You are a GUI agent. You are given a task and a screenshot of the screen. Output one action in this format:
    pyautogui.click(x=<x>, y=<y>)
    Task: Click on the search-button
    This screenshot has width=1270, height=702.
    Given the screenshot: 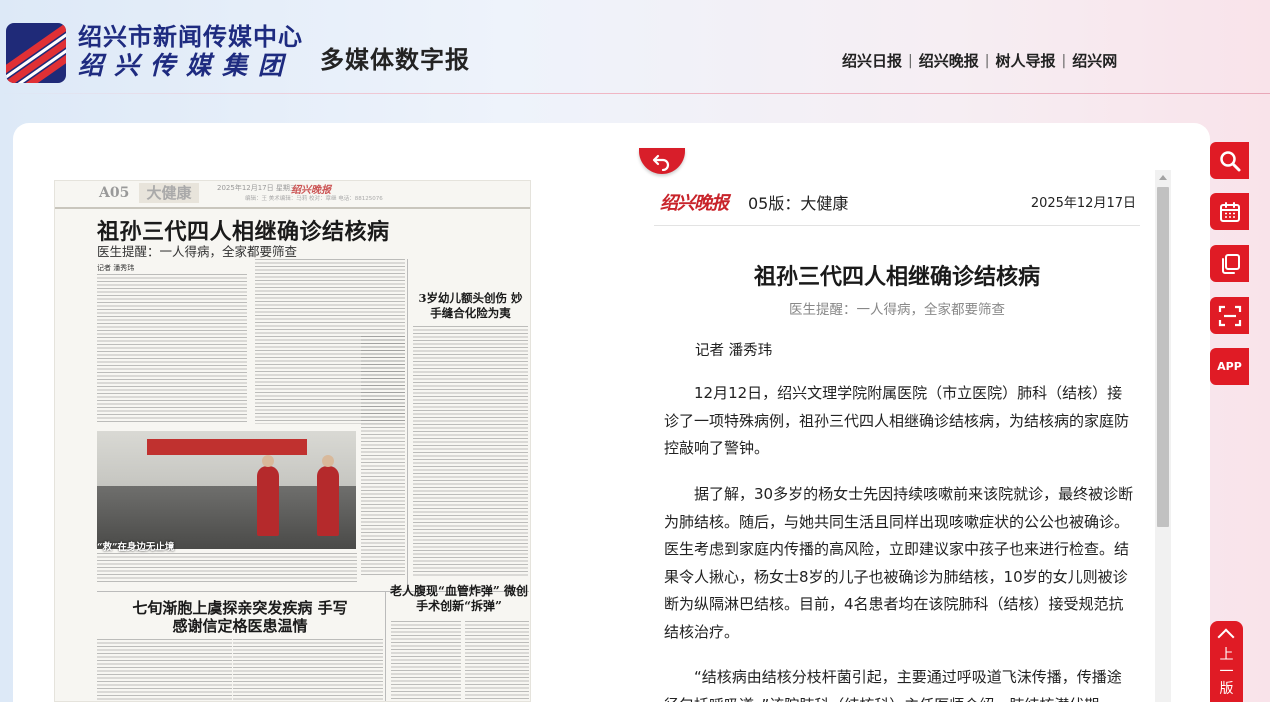 What is the action you would take?
    pyautogui.click(x=1229, y=160)
    